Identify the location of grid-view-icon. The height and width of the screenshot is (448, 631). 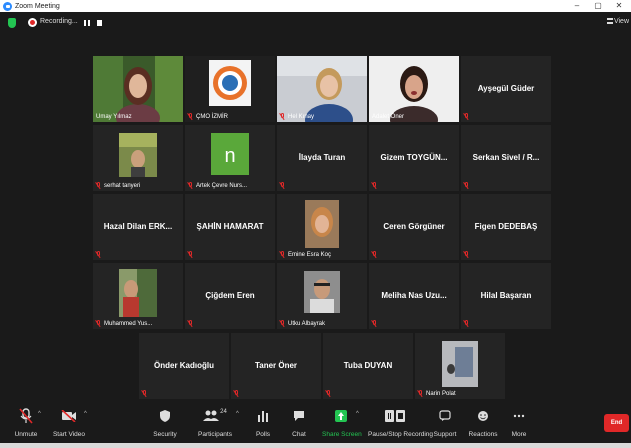
(609, 21).